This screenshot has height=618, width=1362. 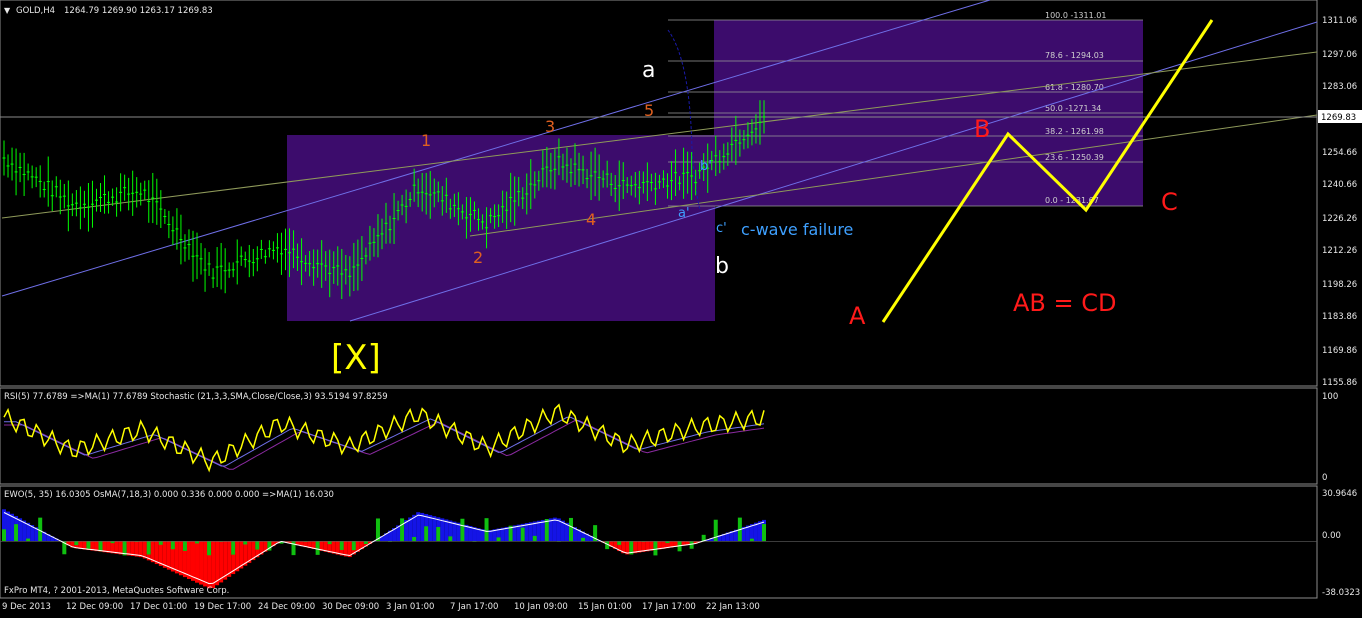 I want to click on price-tick: 1283.06, so click(x=1339, y=87).